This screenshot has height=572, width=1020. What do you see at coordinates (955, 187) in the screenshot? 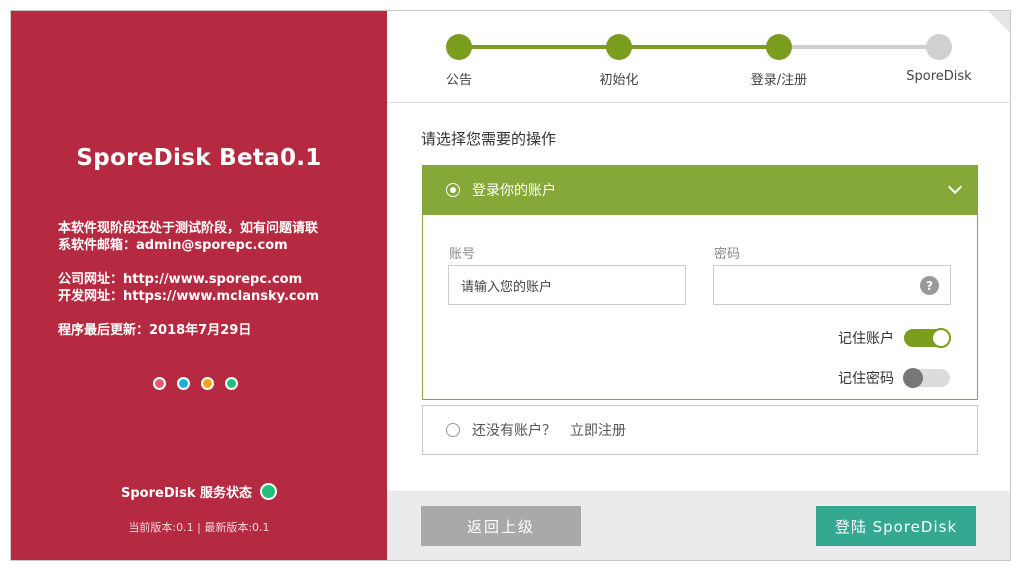
I see `chevron-down-icon` at bounding box center [955, 187].